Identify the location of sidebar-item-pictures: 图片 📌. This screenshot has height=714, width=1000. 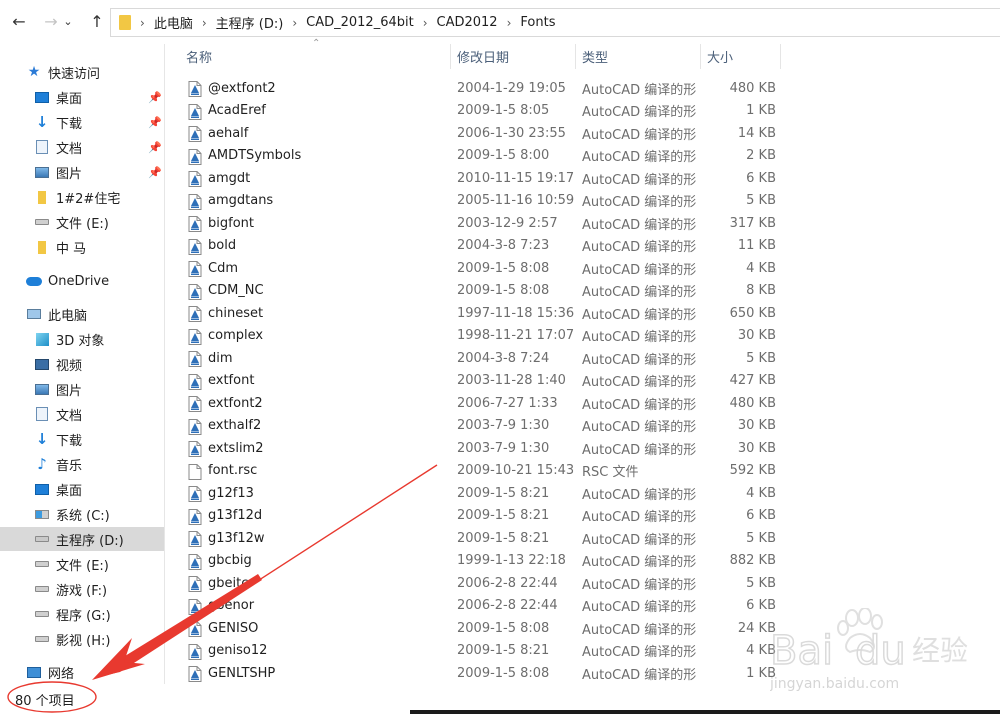
(82, 172).